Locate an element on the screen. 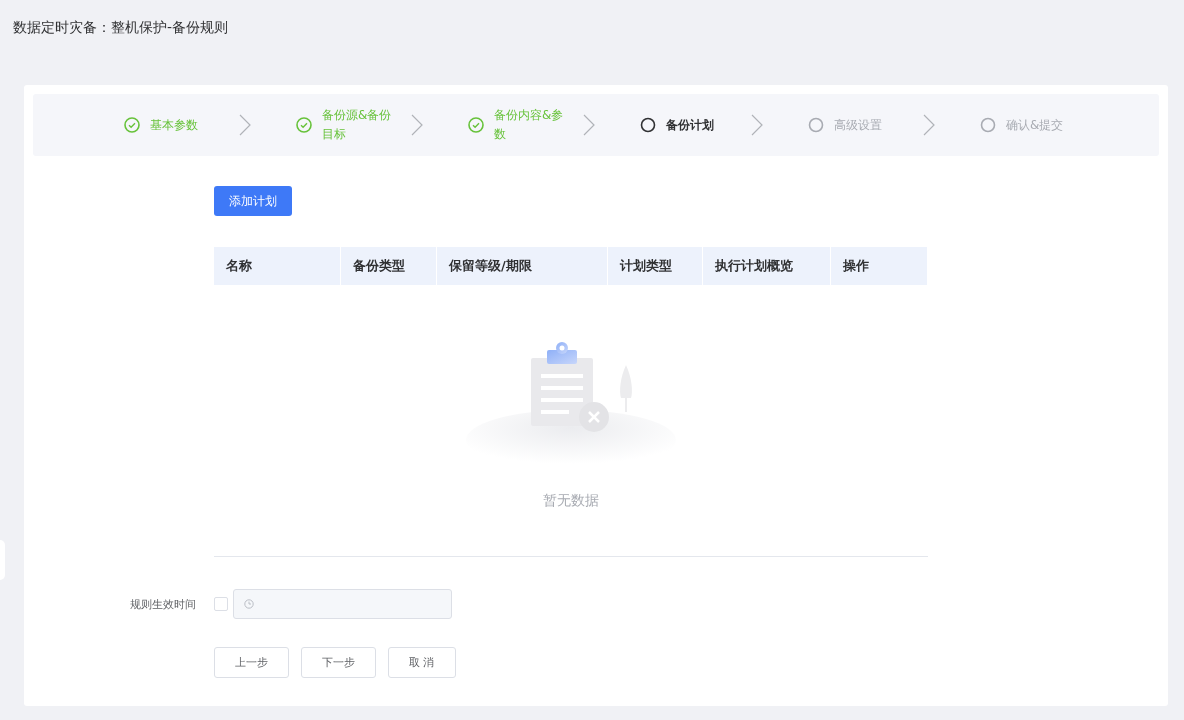 The image size is (1184, 720). step-button: 取 消 is located at coordinates (422, 662).